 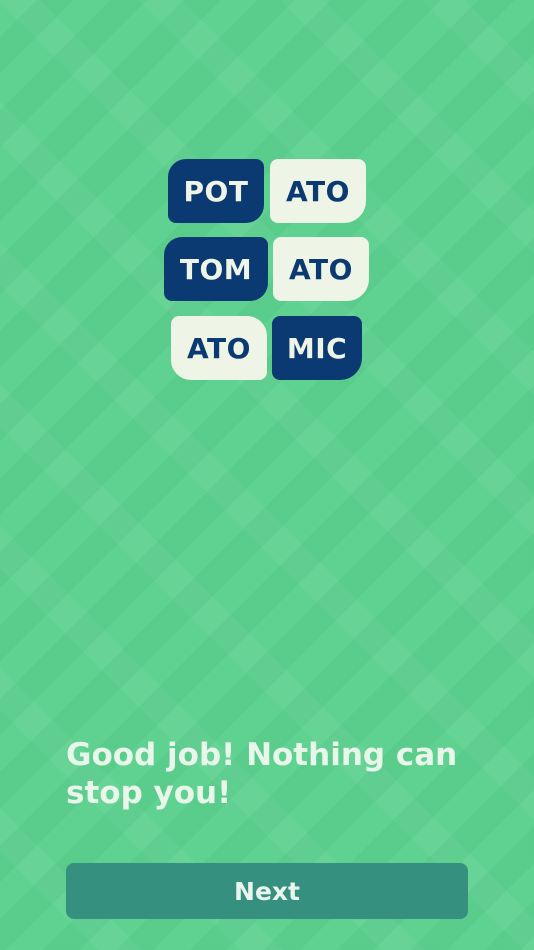 I want to click on word-tile: MIC, so click(x=317, y=348).